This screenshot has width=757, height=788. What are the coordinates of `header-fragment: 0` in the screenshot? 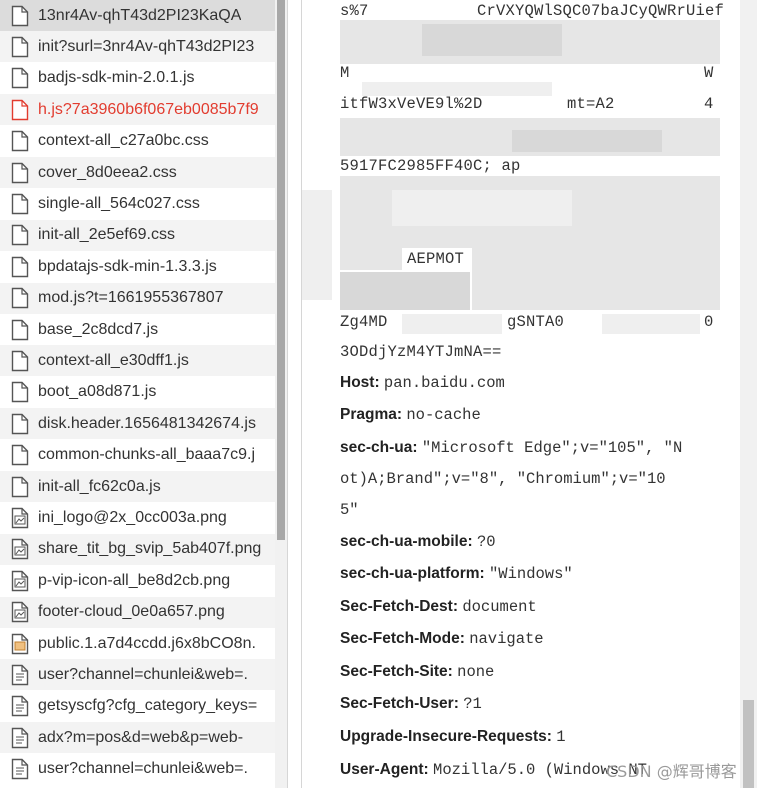 It's located at (709, 322).